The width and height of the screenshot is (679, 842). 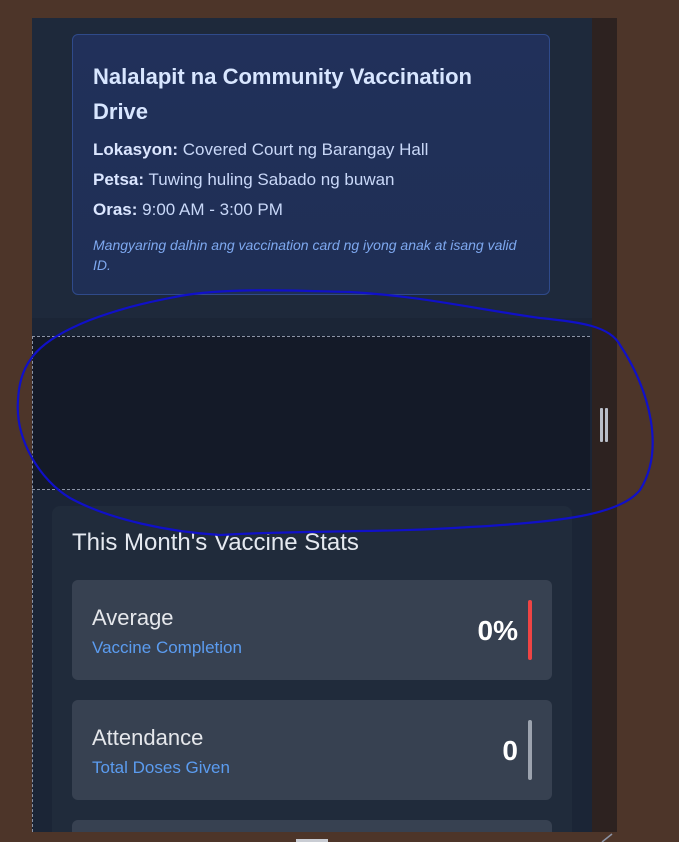 What do you see at coordinates (210, 209) in the screenshot?
I see `time-value: 9:00 AM - 3:00 PM` at bounding box center [210, 209].